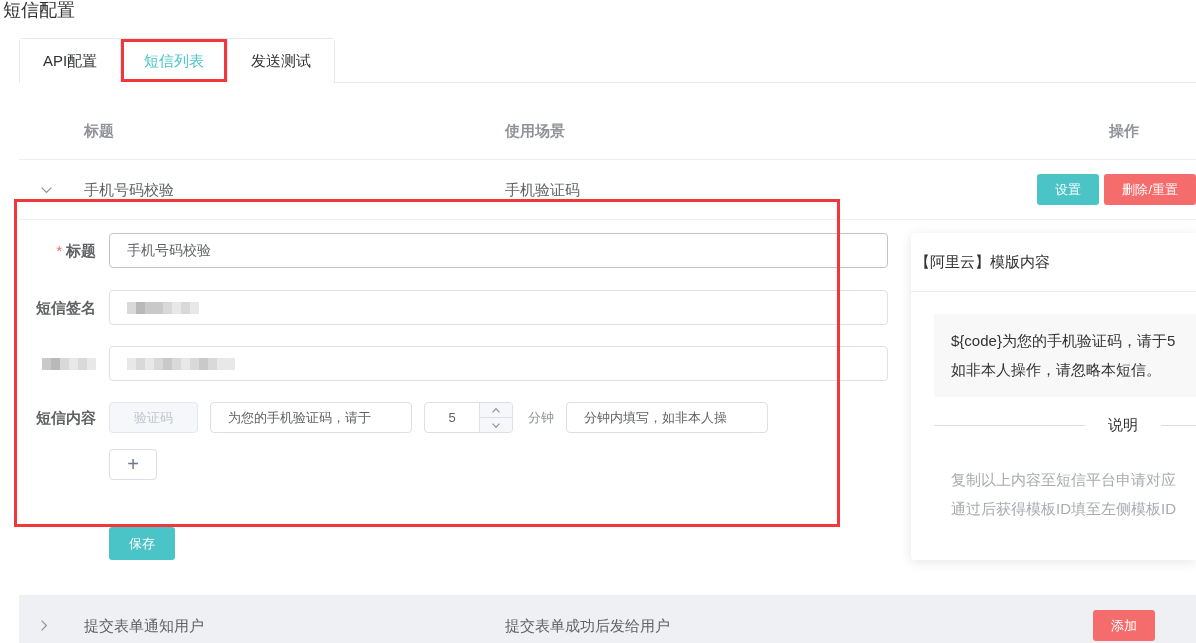  What do you see at coordinates (311, 417) in the screenshot?
I see `text-input: 为您的手机验证码，请于` at bounding box center [311, 417].